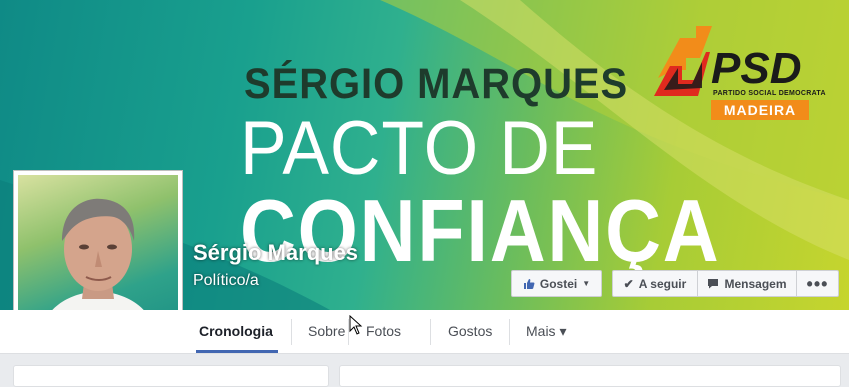  I want to click on like-button: Gostei ▼, so click(556, 283).